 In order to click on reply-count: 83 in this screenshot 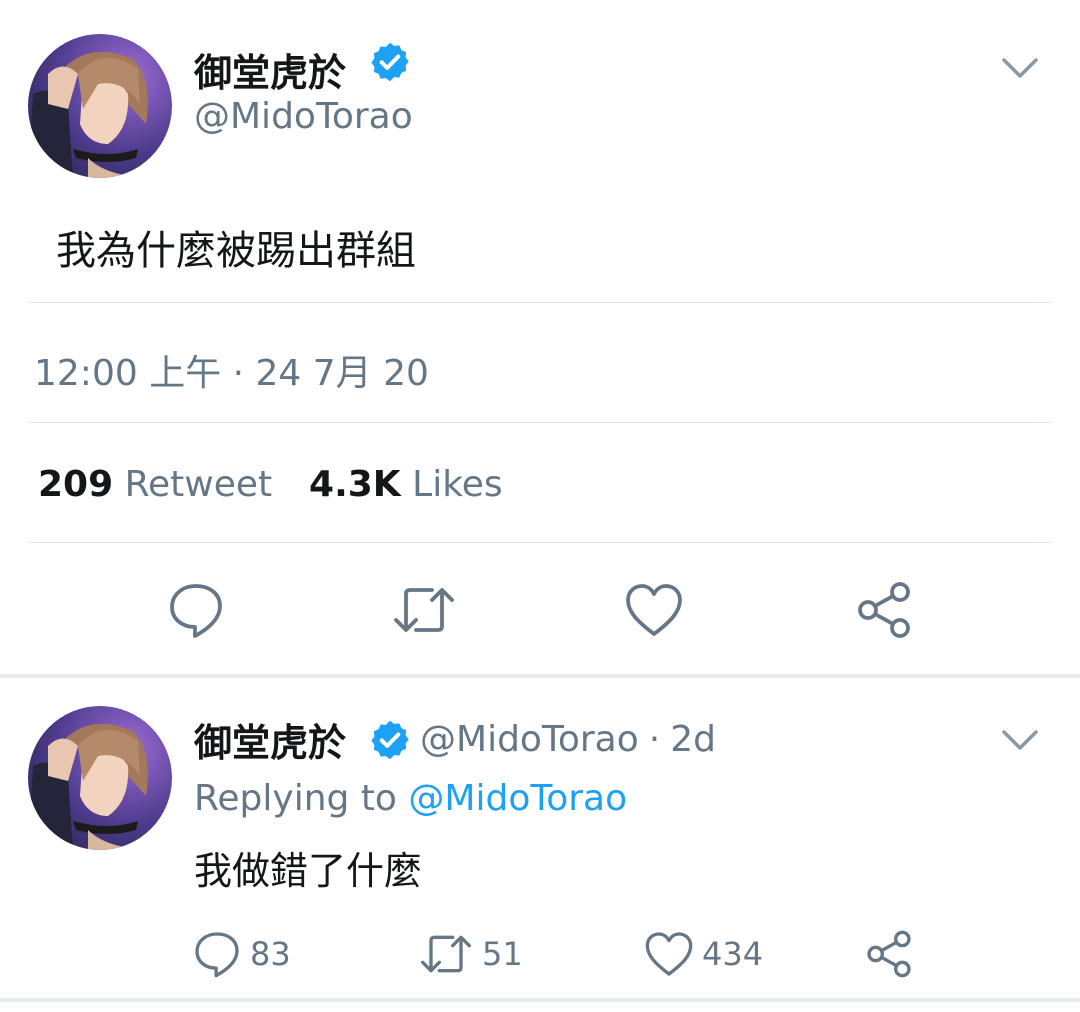, I will do `click(270, 954)`.